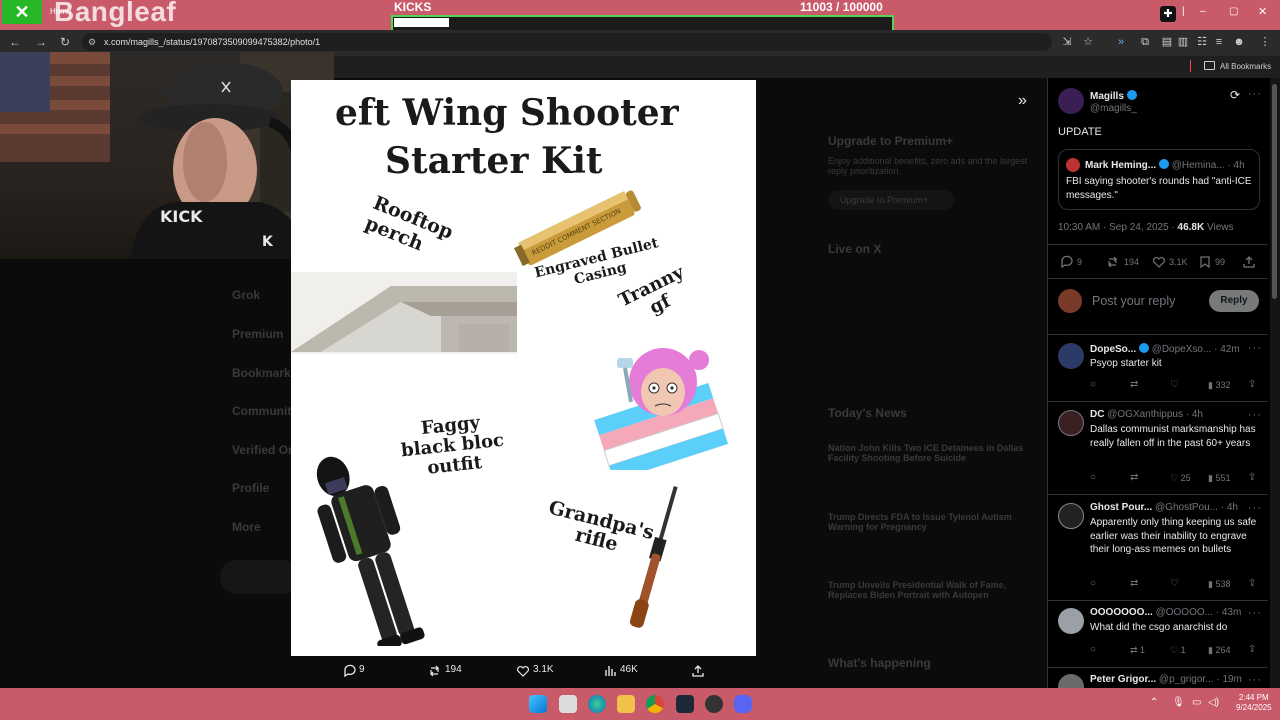 This screenshot has width=1280, height=720. I want to click on sidebar-item: More, so click(246, 527).